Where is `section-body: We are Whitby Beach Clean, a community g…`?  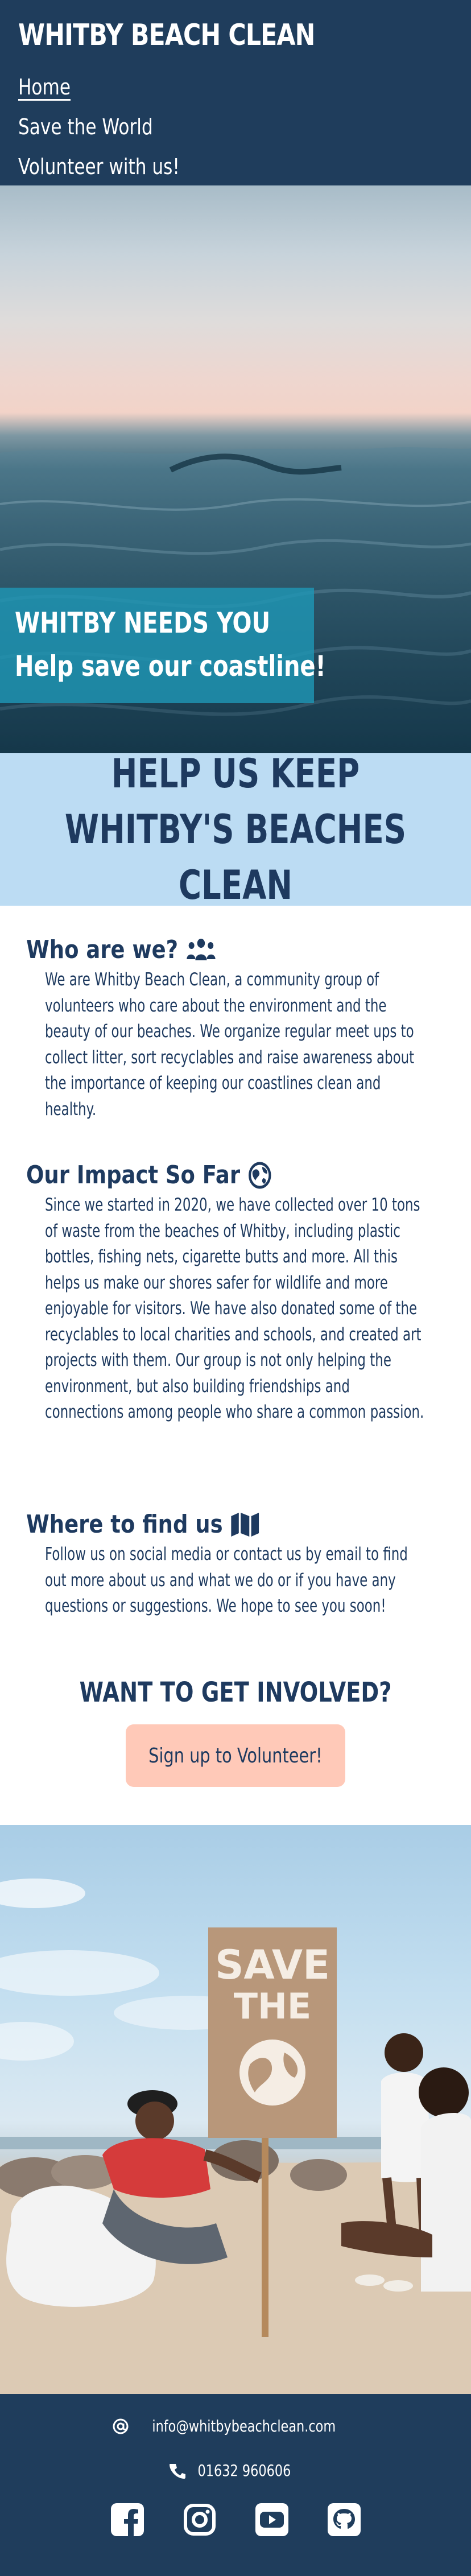
section-body: We are Whitby Beach Clean, a community g… is located at coordinates (230, 1044).